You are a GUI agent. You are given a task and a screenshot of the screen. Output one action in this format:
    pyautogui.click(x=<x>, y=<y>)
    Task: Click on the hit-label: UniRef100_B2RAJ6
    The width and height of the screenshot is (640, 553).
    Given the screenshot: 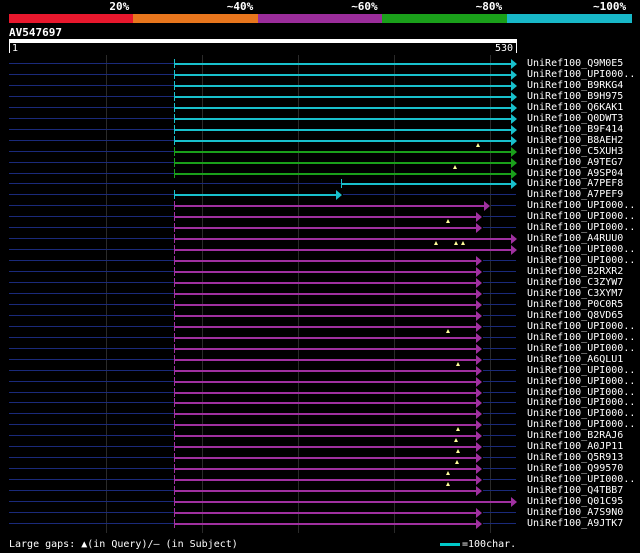 What is the action you would take?
    pyautogui.click(x=575, y=435)
    